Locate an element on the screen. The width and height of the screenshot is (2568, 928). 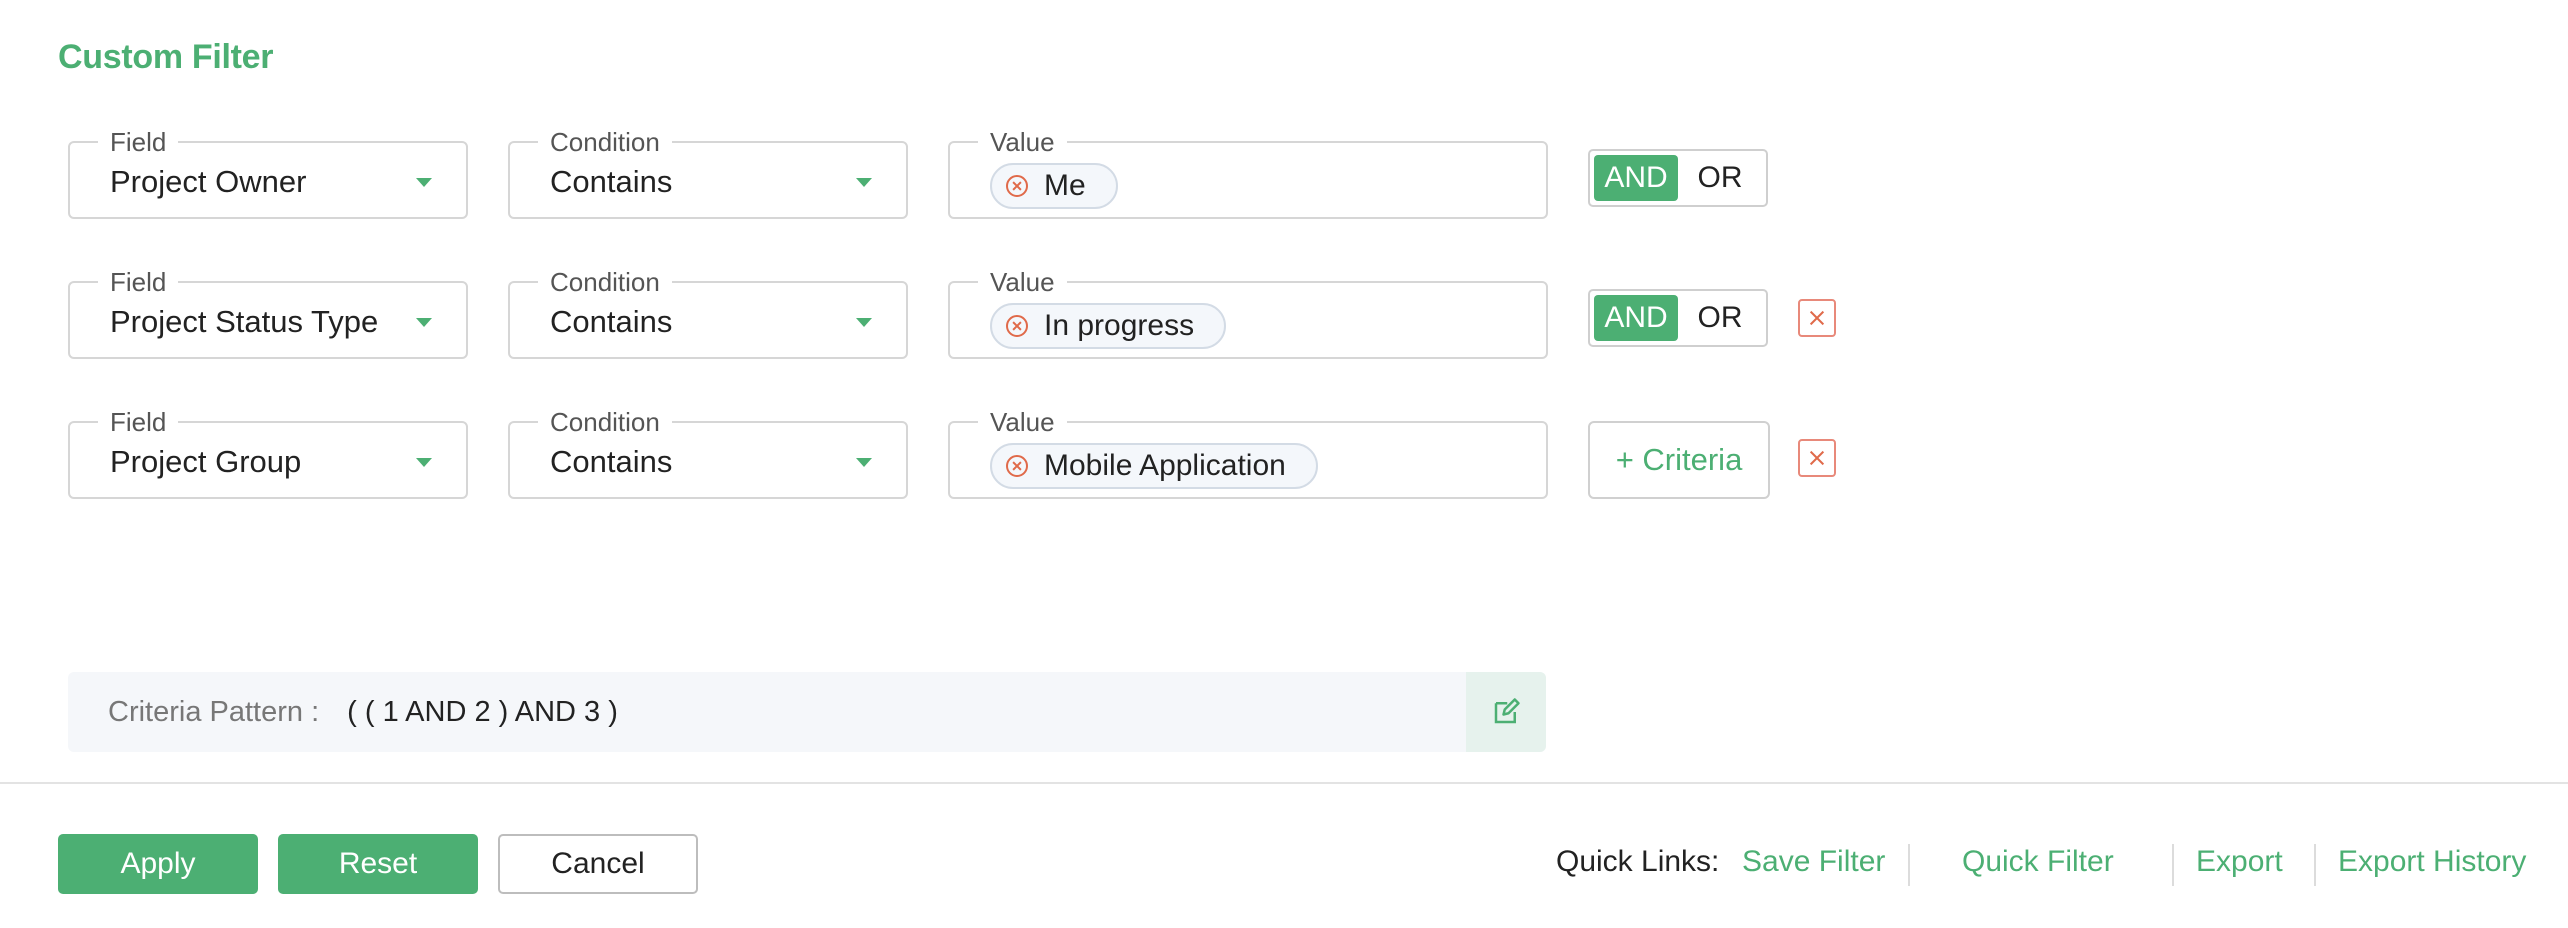
edit-icon is located at coordinates (1507, 711).